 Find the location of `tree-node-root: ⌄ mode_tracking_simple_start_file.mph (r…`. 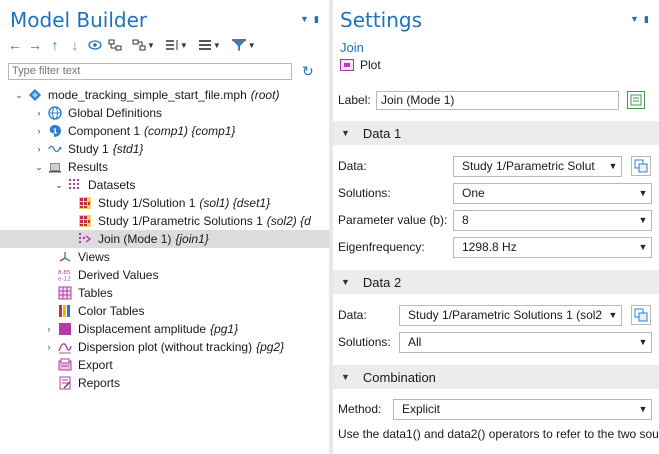

tree-node-root: ⌄ mode_tracking_simple_start_file.mph (r… is located at coordinates (164, 95).